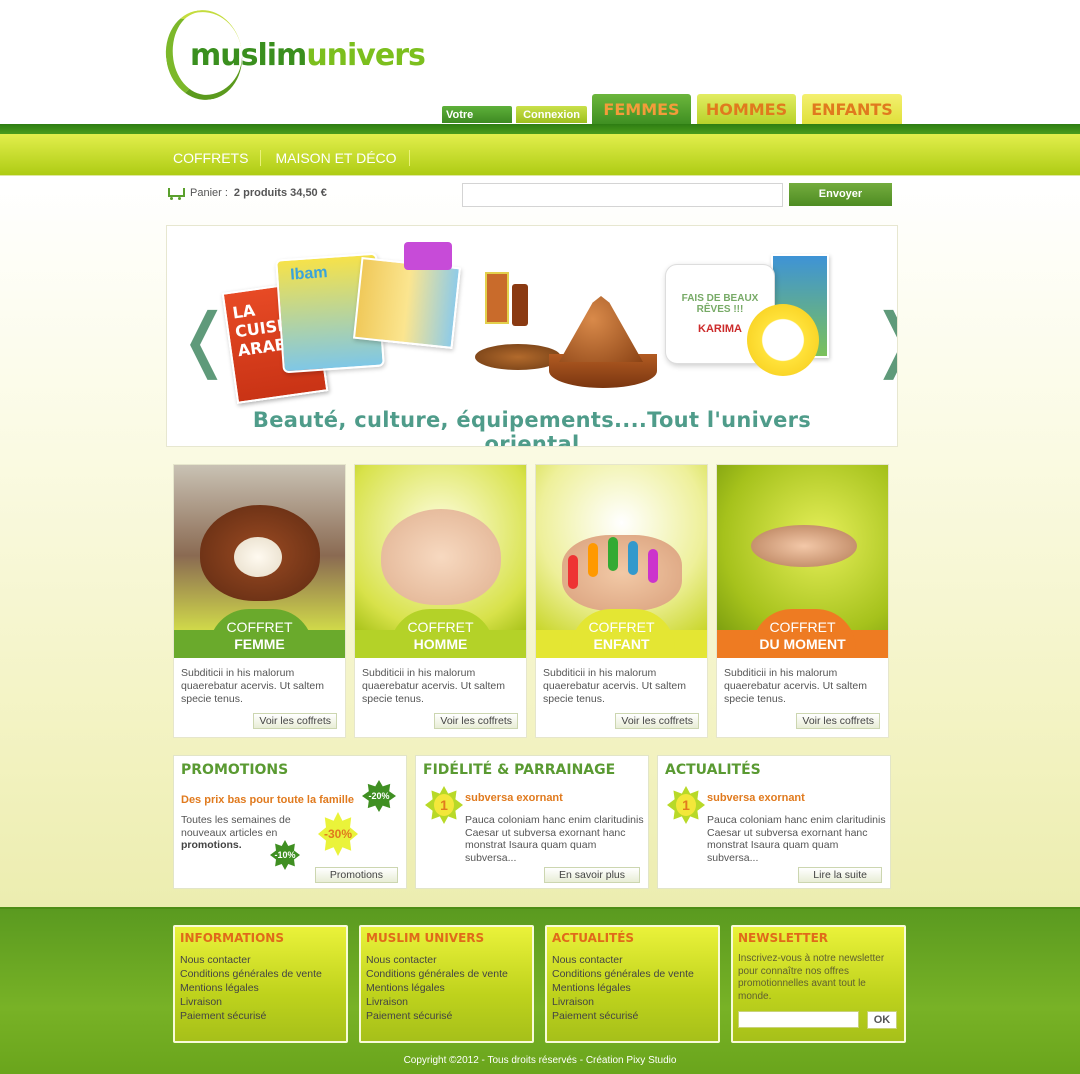 The image size is (1080, 1074). I want to click on tab-women: FEMMES, so click(641, 108).